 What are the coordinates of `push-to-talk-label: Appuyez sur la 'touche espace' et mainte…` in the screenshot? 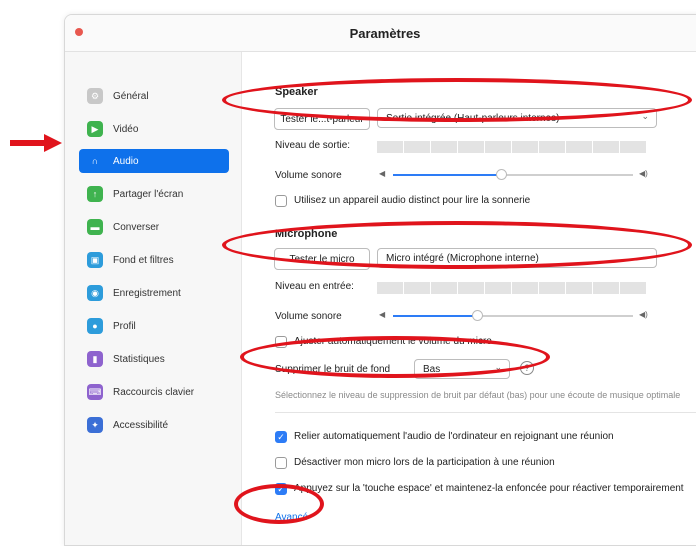 It's located at (489, 488).